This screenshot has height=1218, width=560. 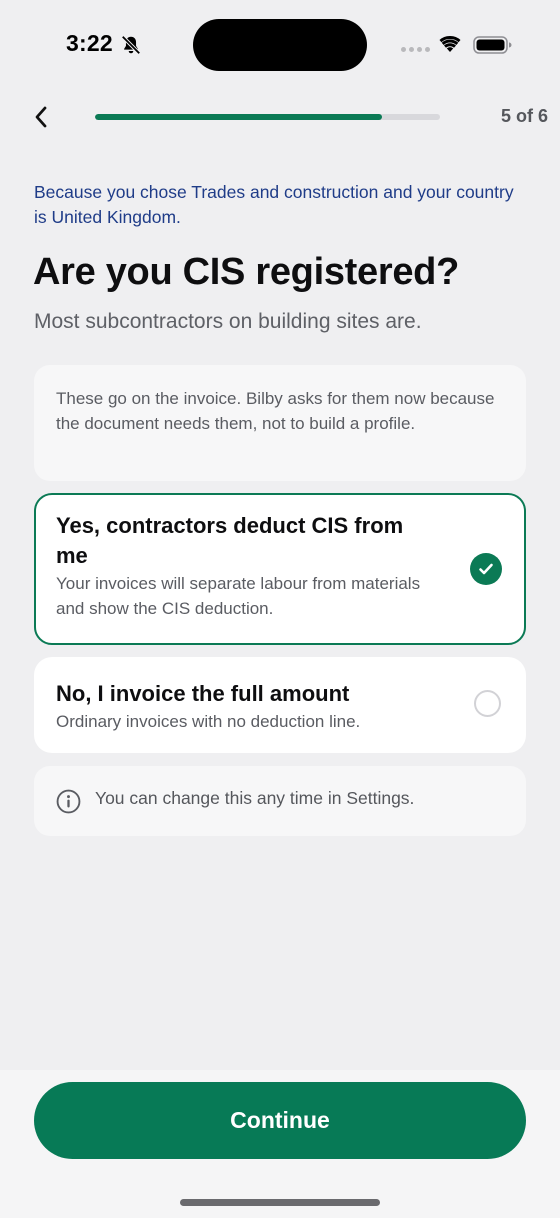 What do you see at coordinates (492, 45) in the screenshot?
I see `battery-icon` at bounding box center [492, 45].